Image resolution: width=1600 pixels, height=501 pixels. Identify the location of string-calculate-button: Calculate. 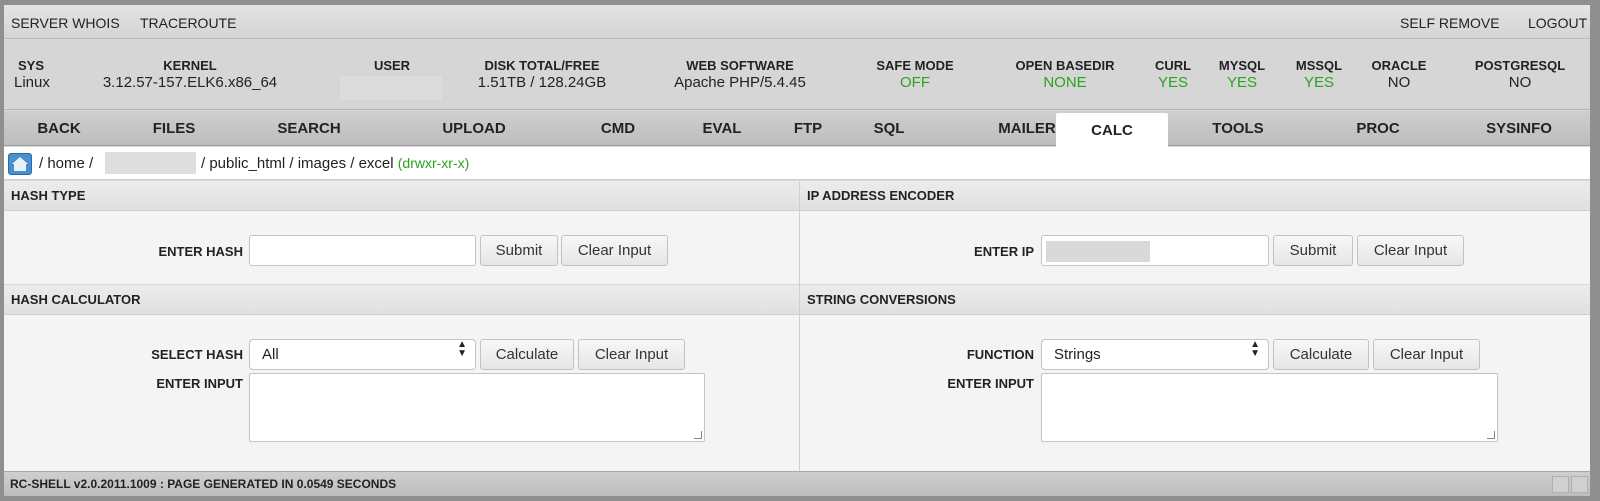
(1321, 354).